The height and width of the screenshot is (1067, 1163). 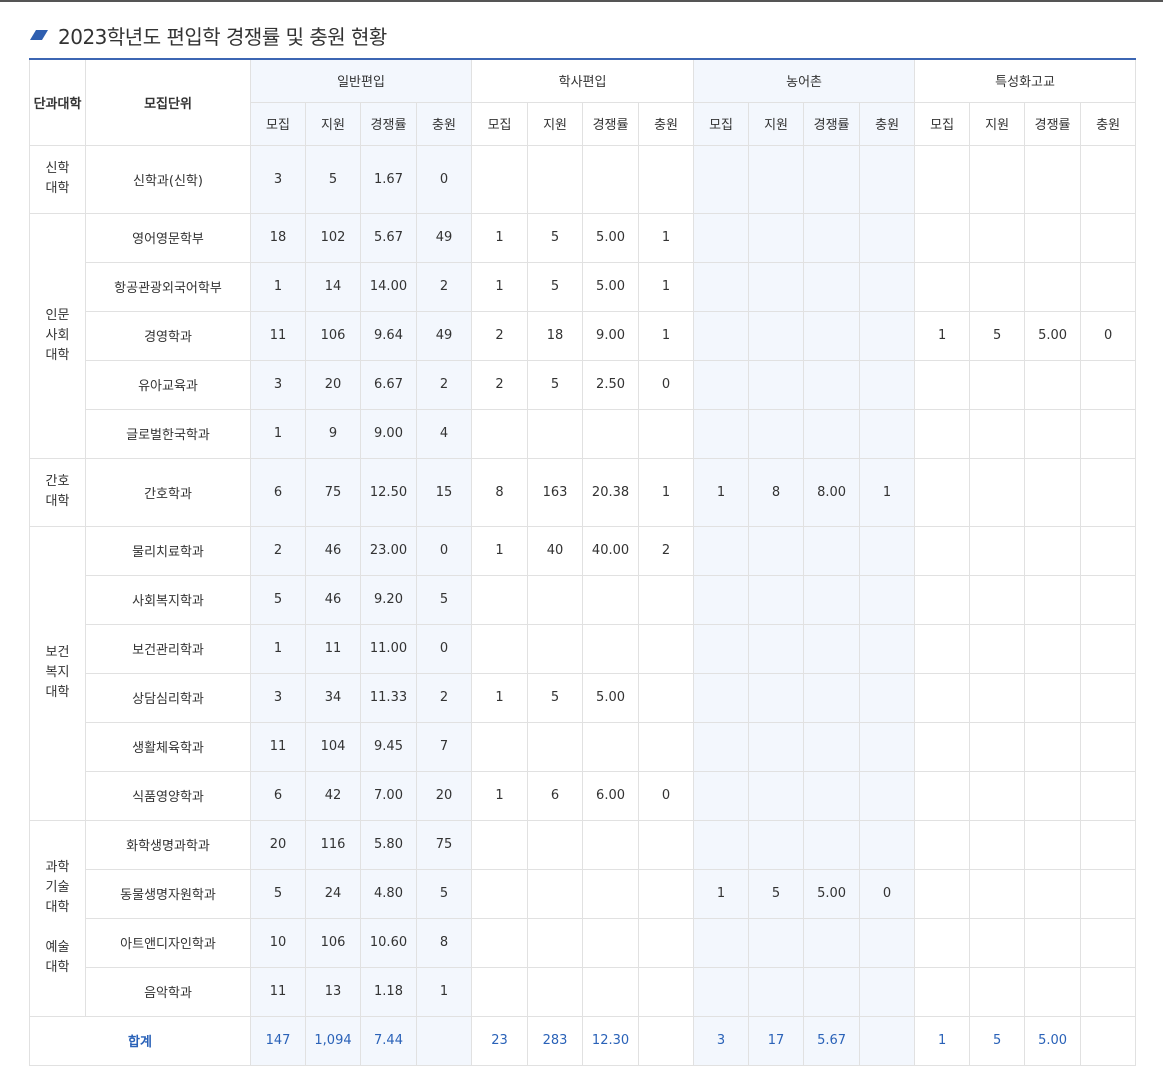 I want to click on value-cell: 9.00, so click(x=388, y=433).